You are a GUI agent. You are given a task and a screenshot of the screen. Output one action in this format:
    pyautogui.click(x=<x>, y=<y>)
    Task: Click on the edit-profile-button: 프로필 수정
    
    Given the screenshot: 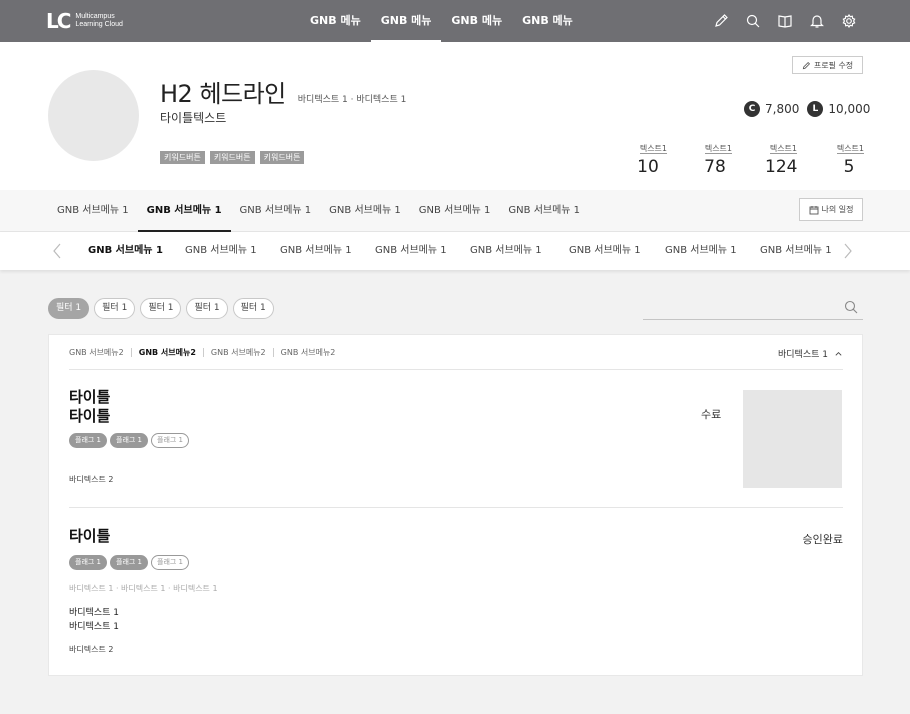 What is the action you would take?
    pyautogui.click(x=827, y=65)
    